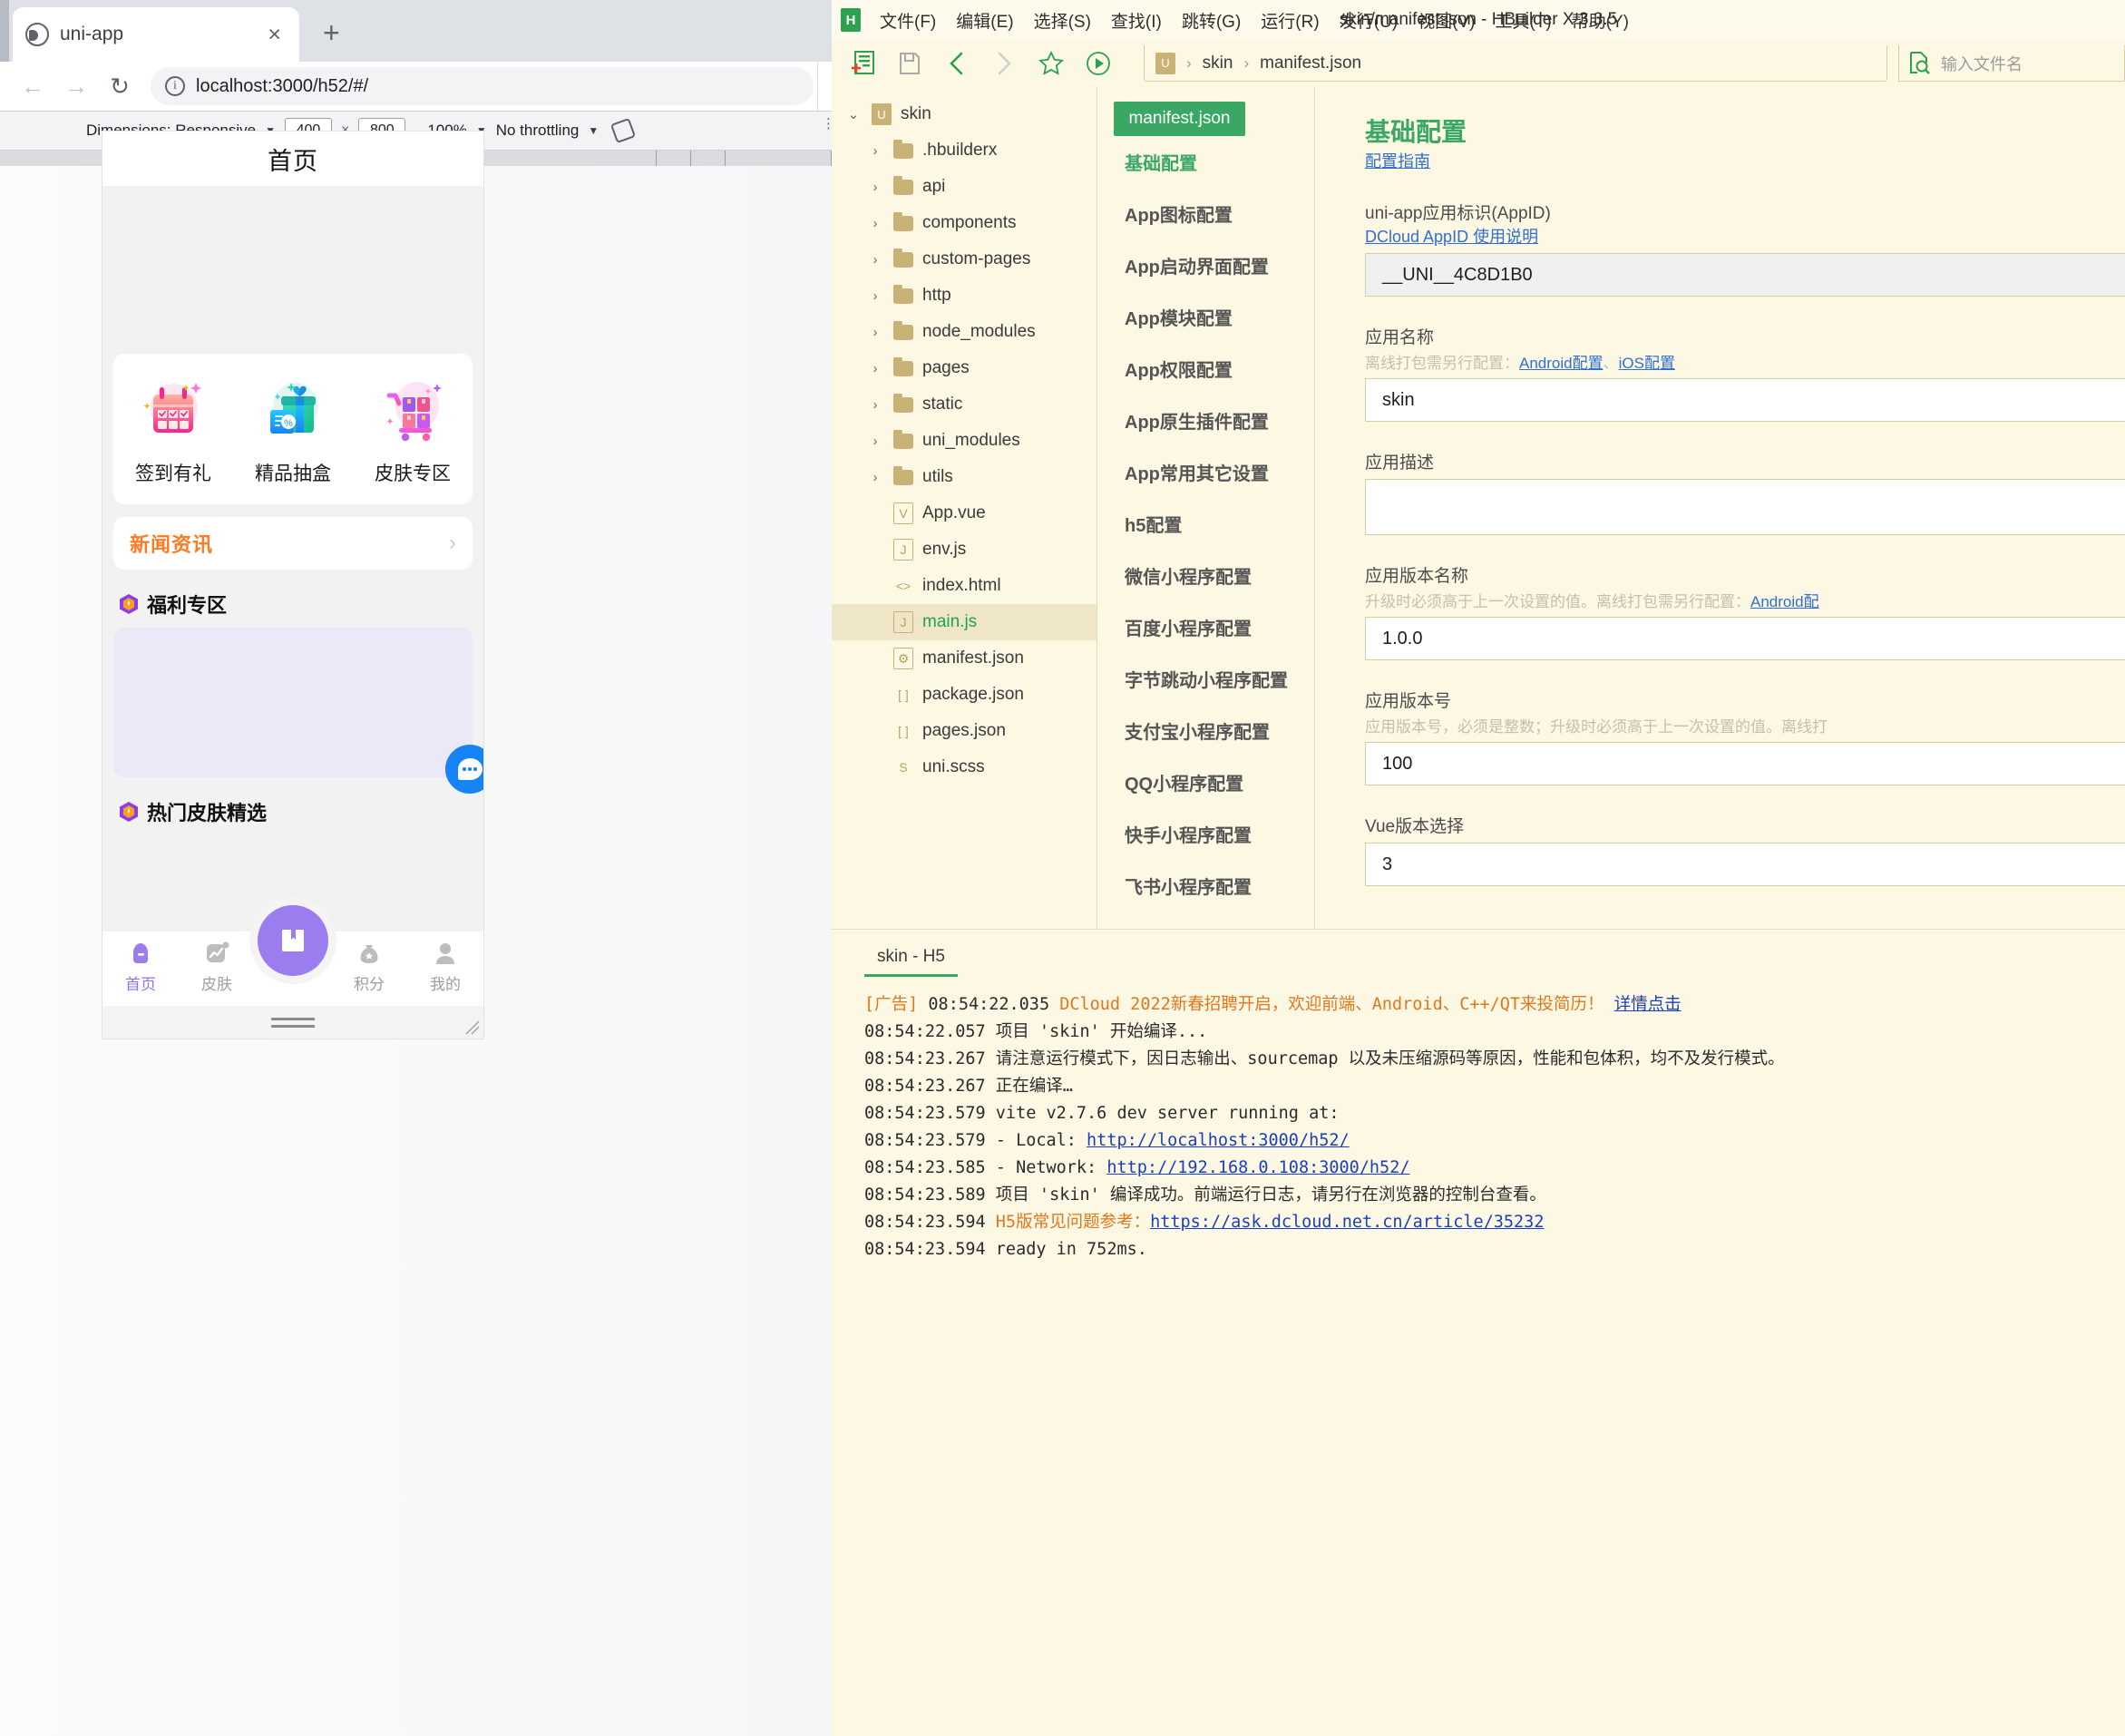 The width and height of the screenshot is (2125, 1736). I want to click on save-icon, so click(909, 63).